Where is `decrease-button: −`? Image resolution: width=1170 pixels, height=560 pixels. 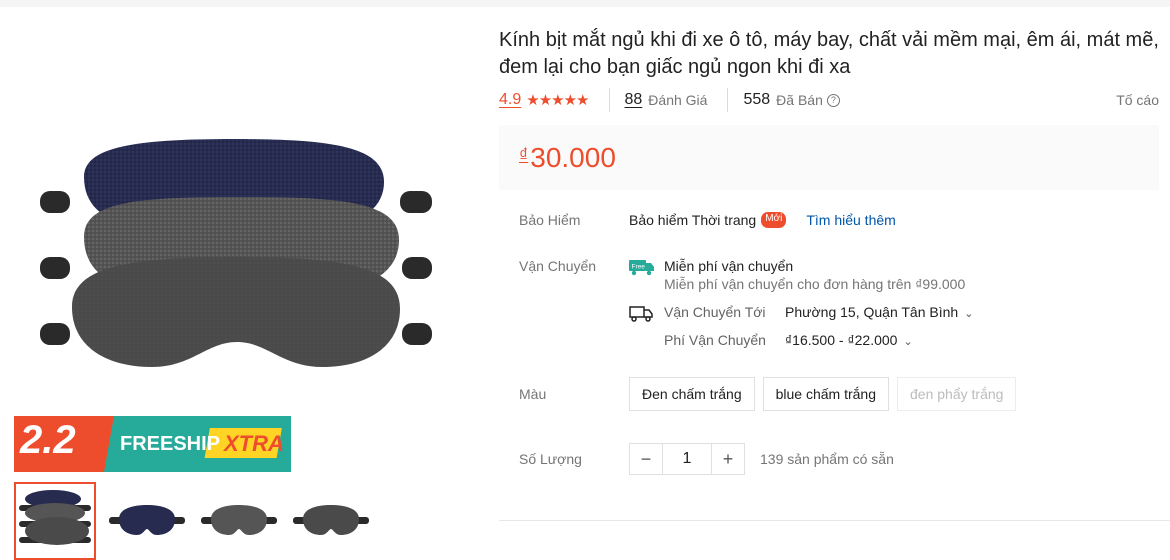 decrease-button: − is located at coordinates (646, 459).